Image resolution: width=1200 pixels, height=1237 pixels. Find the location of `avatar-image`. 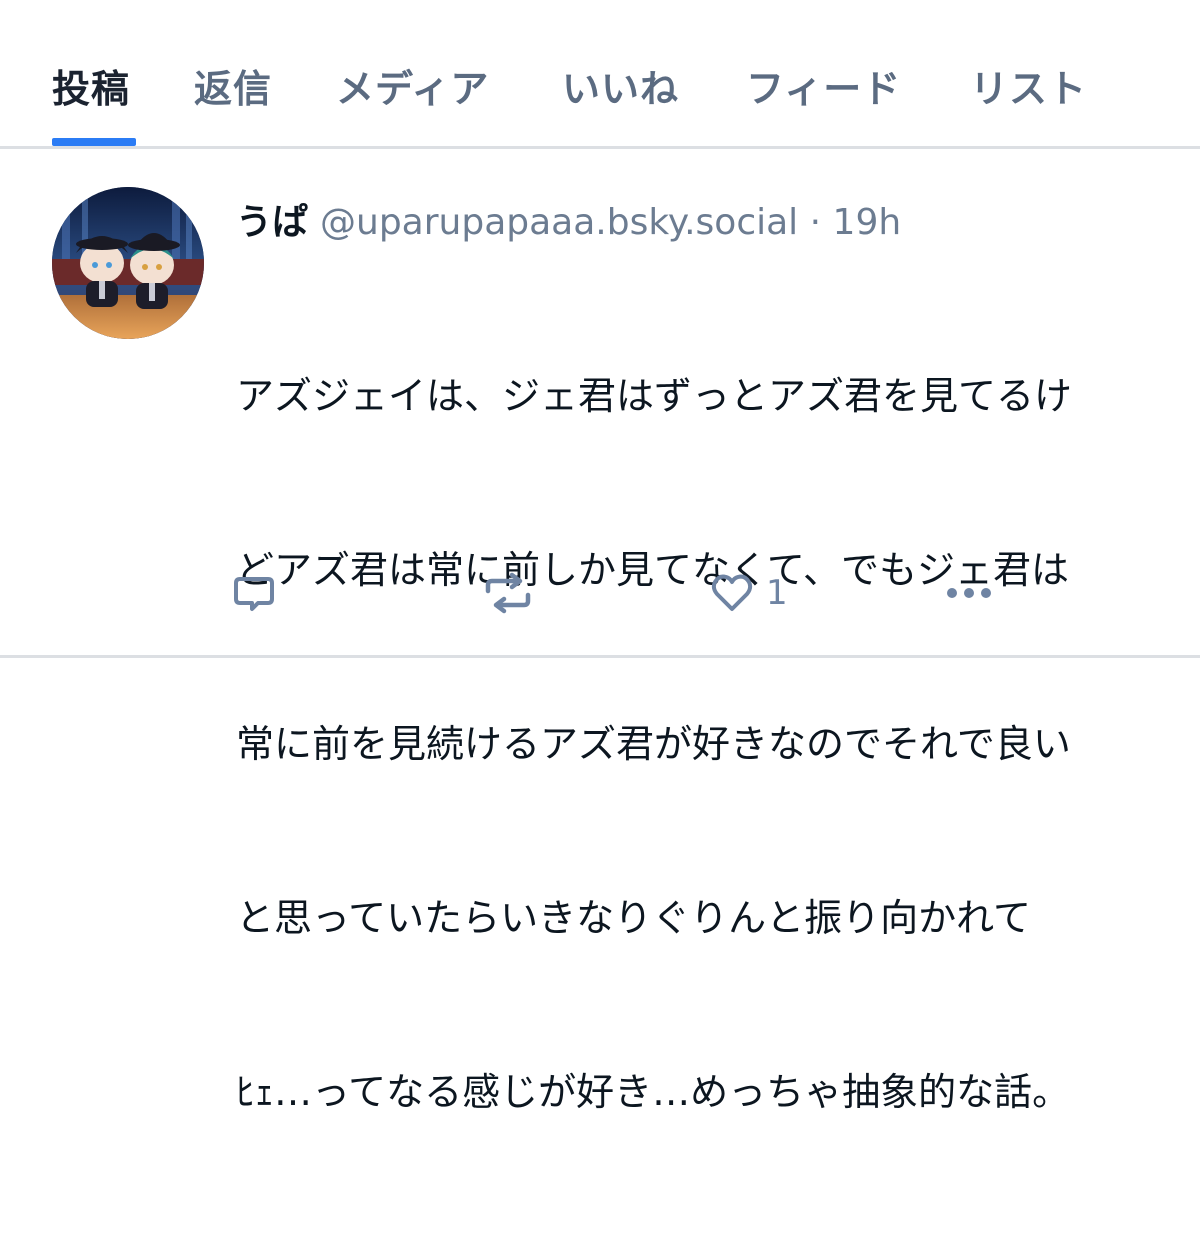

avatar-image is located at coordinates (128, 263).